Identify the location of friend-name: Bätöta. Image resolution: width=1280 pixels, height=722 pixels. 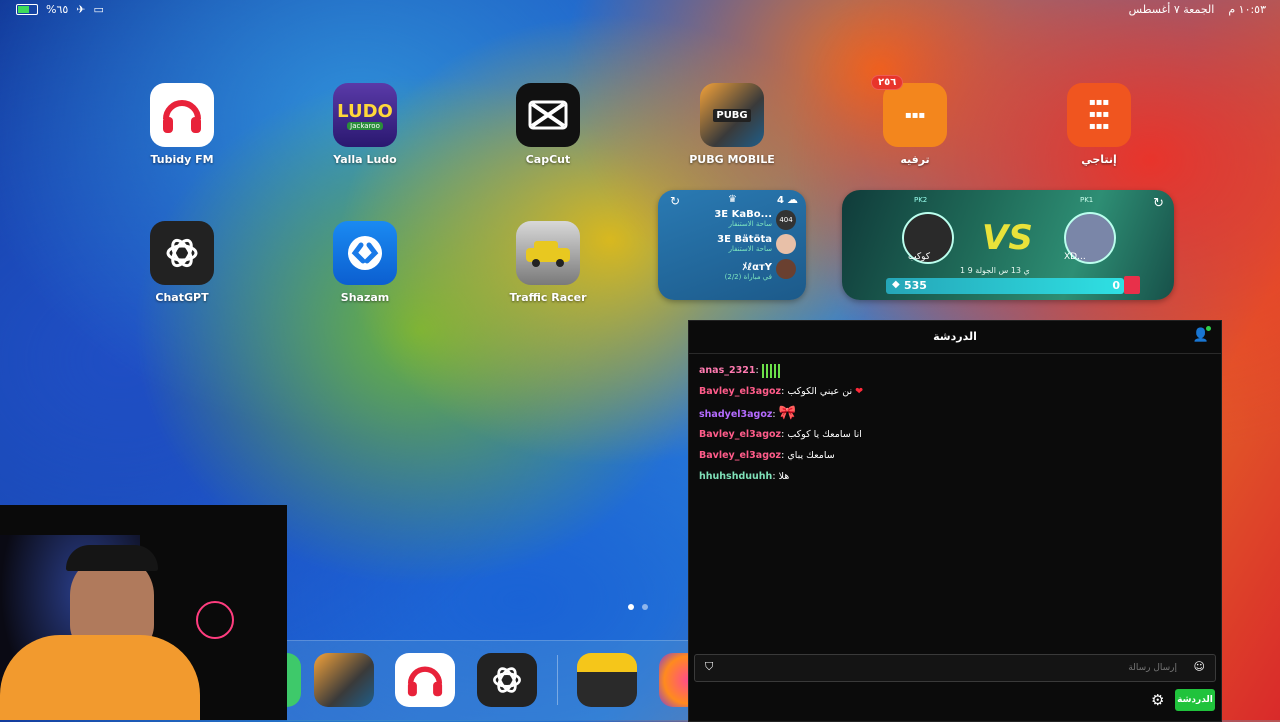
(753, 239).